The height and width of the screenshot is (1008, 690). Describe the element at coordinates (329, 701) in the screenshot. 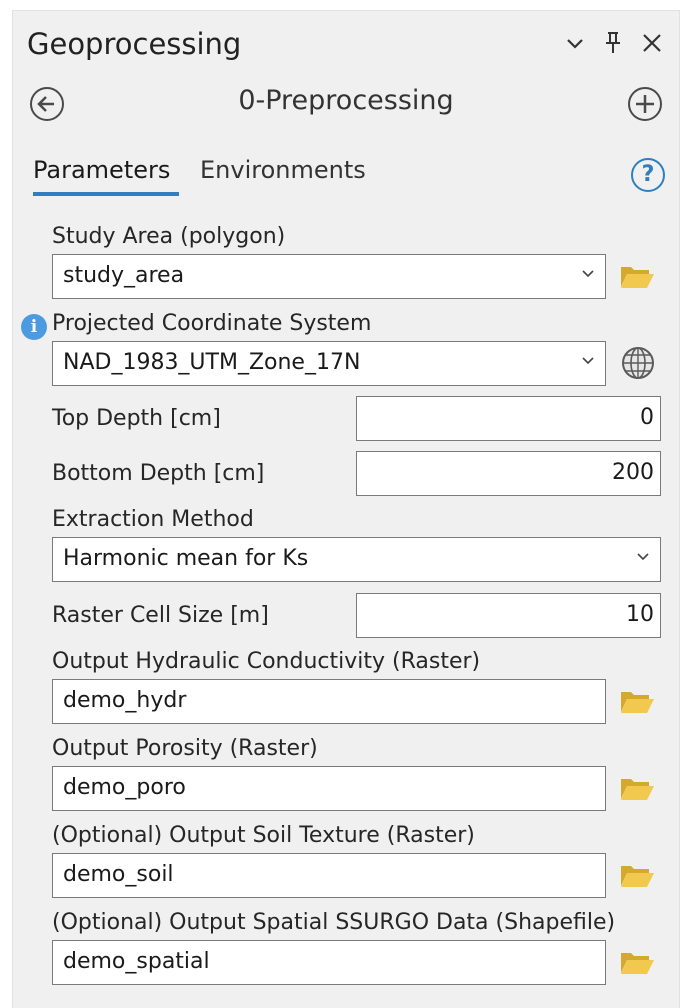

I see `out-hydr-input: demo_hydr` at that location.